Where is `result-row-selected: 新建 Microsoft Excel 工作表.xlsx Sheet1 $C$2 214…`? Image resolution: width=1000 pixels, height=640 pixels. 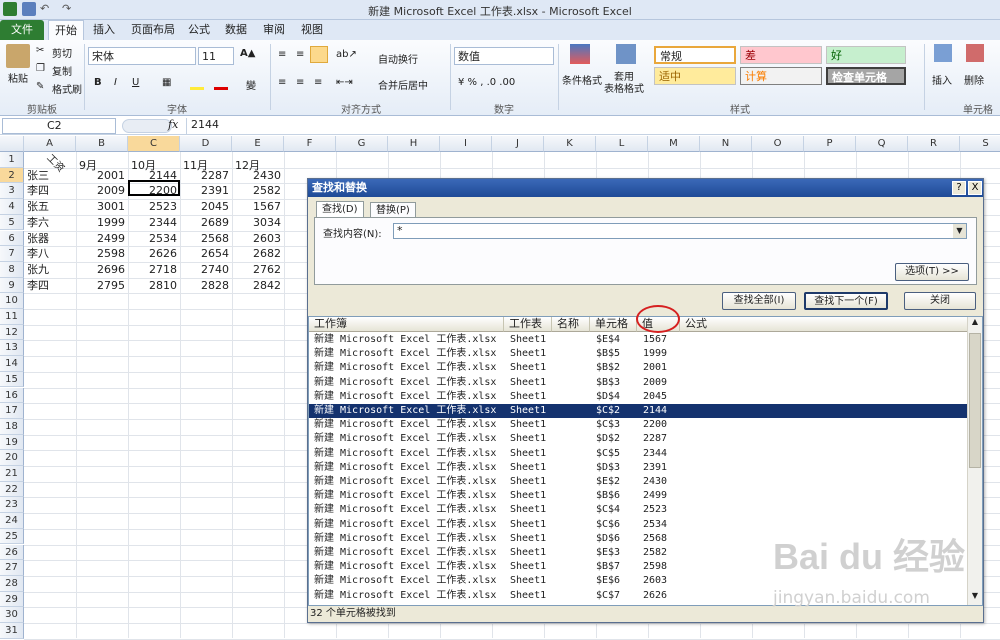
result-row-selected: 新建 Microsoft Excel 工作表.xlsx Sheet1 $C$2 214… is located at coordinates (638, 411).